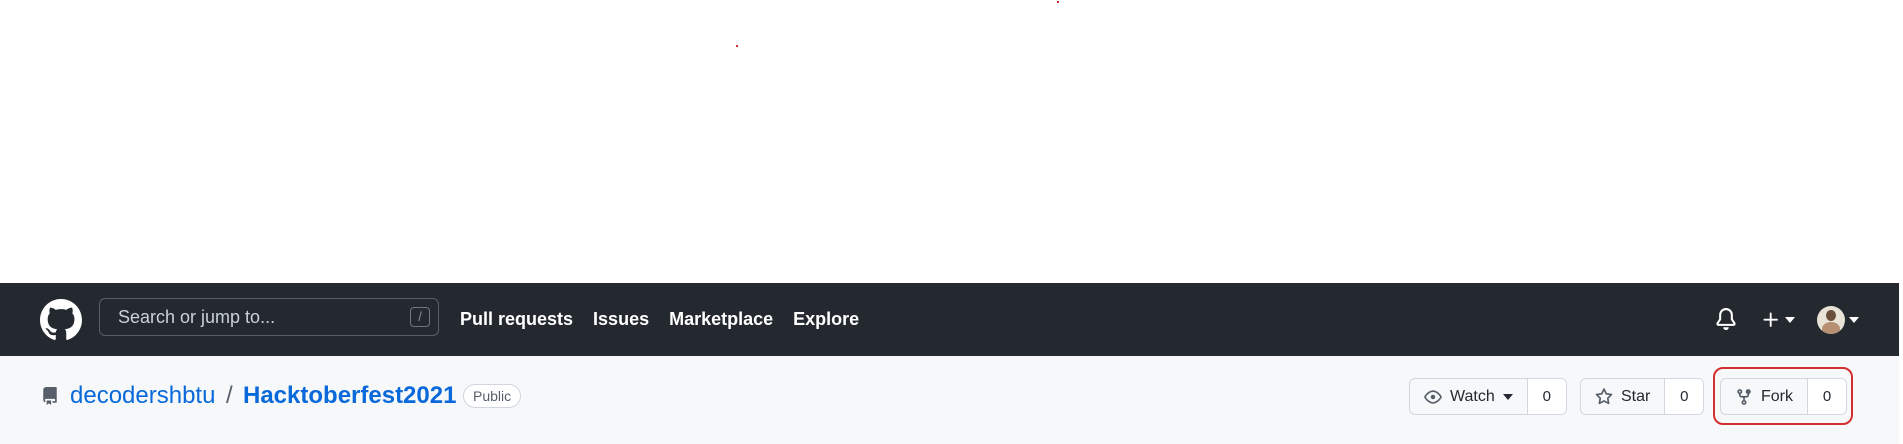 The height and width of the screenshot is (444, 1903). I want to click on star-button-group: Star 0, so click(1642, 396).